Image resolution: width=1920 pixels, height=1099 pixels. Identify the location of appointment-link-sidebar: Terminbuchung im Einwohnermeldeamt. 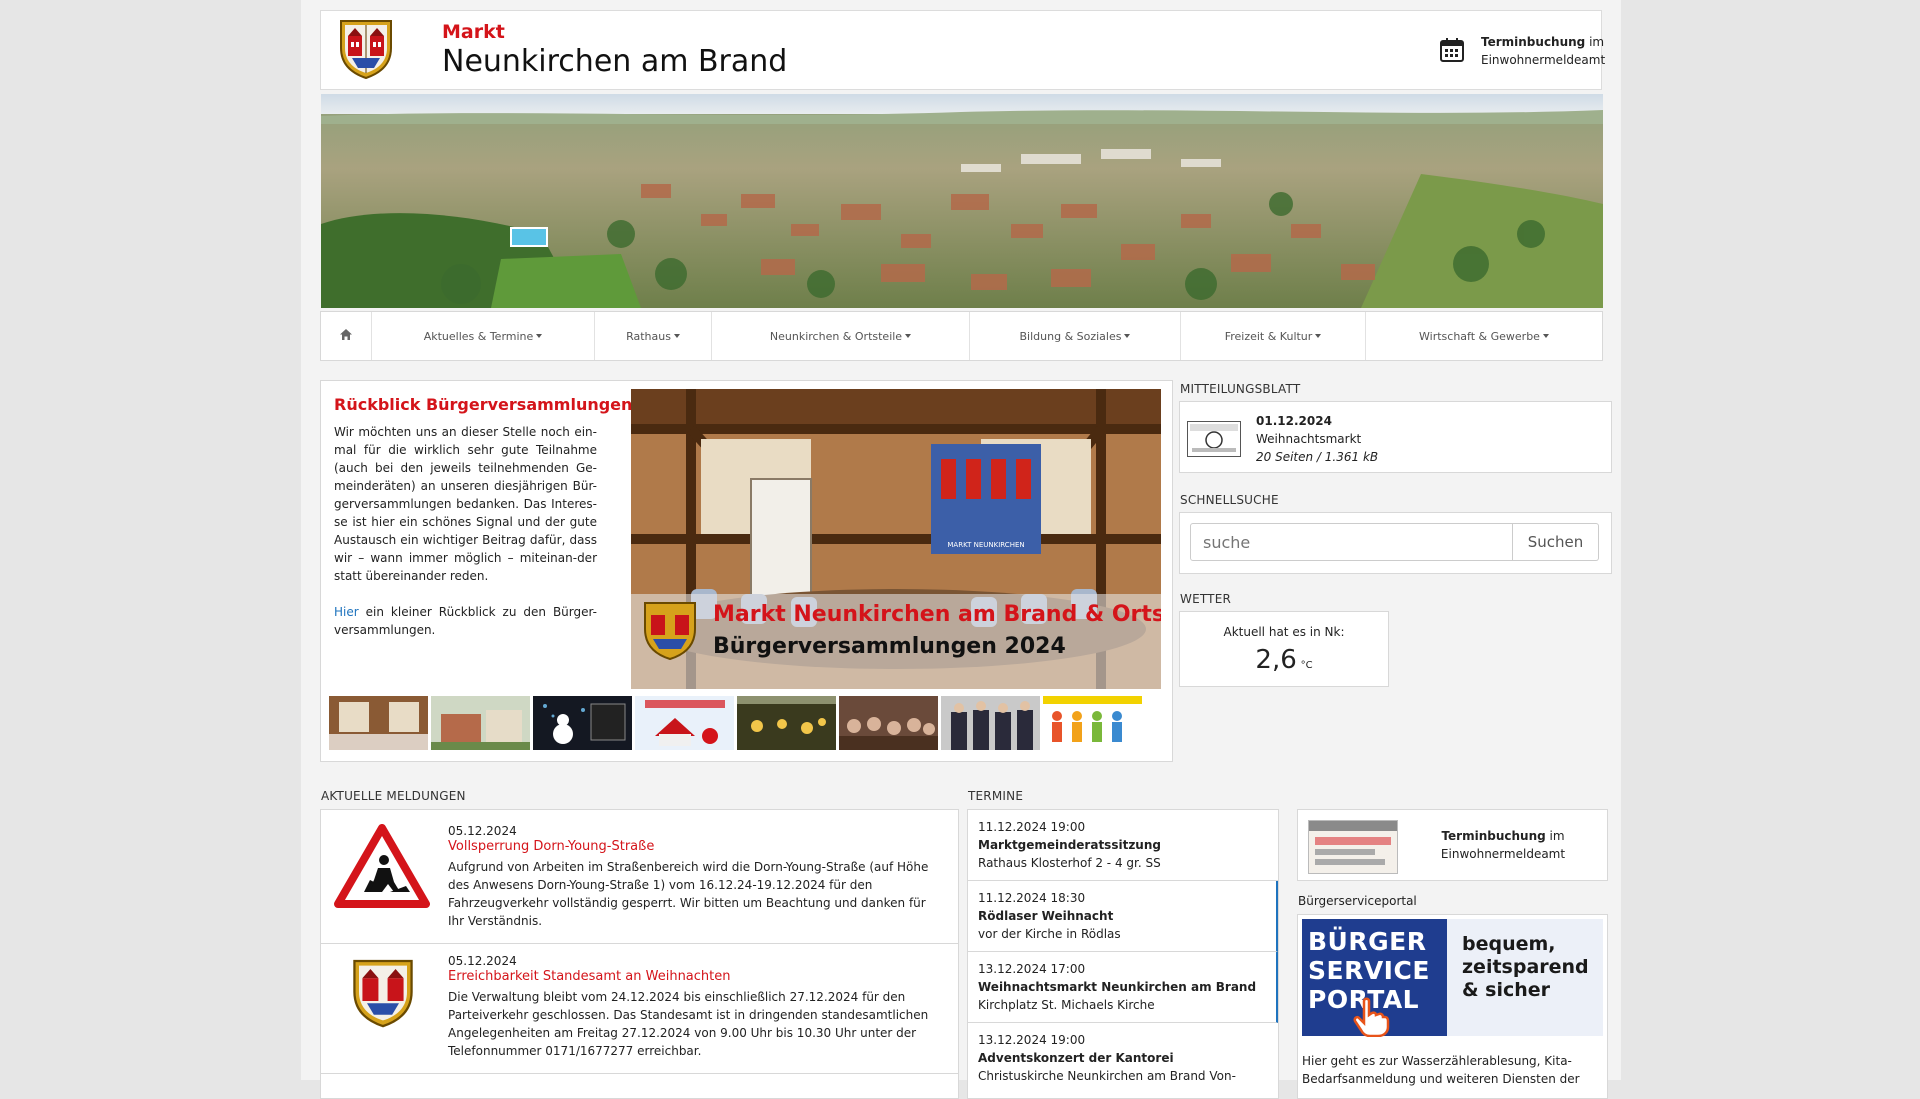
(1503, 845).